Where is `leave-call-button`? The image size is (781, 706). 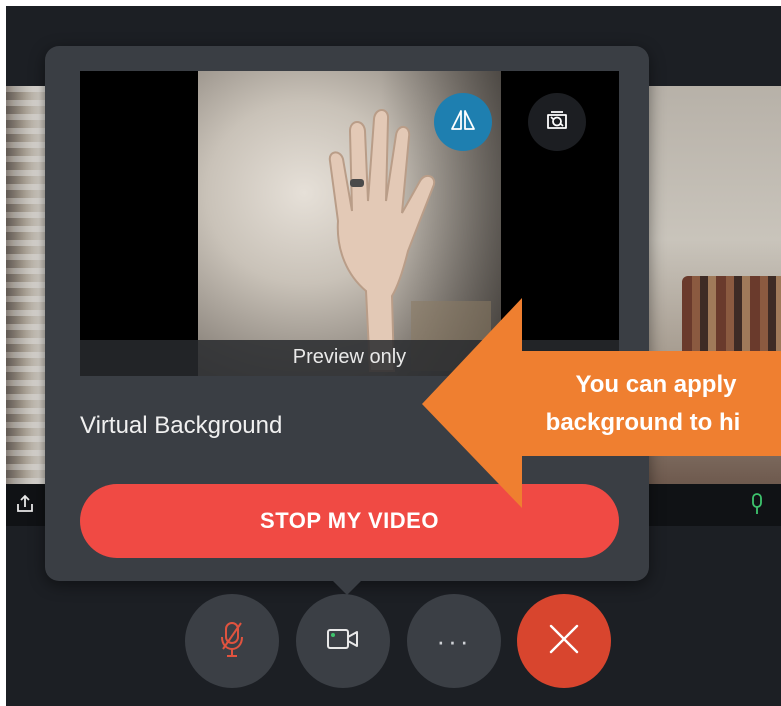 leave-call-button is located at coordinates (564, 641).